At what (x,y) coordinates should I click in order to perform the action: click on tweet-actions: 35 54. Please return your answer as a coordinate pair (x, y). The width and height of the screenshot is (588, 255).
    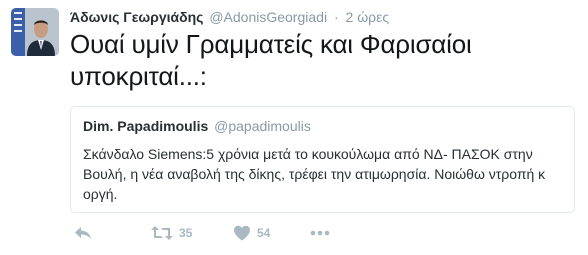
    Looking at the image, I should click on (220, 233).